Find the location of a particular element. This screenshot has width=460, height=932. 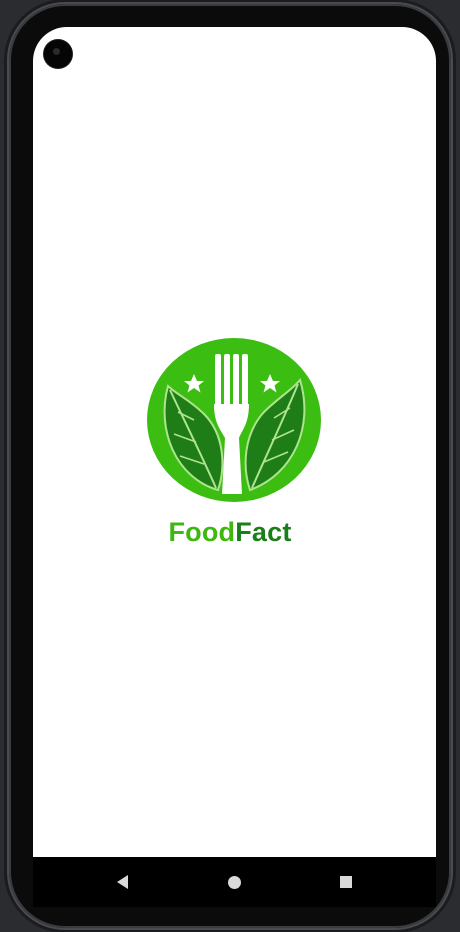

brand-part-fact: Fact is located at coordinates (263, 532).